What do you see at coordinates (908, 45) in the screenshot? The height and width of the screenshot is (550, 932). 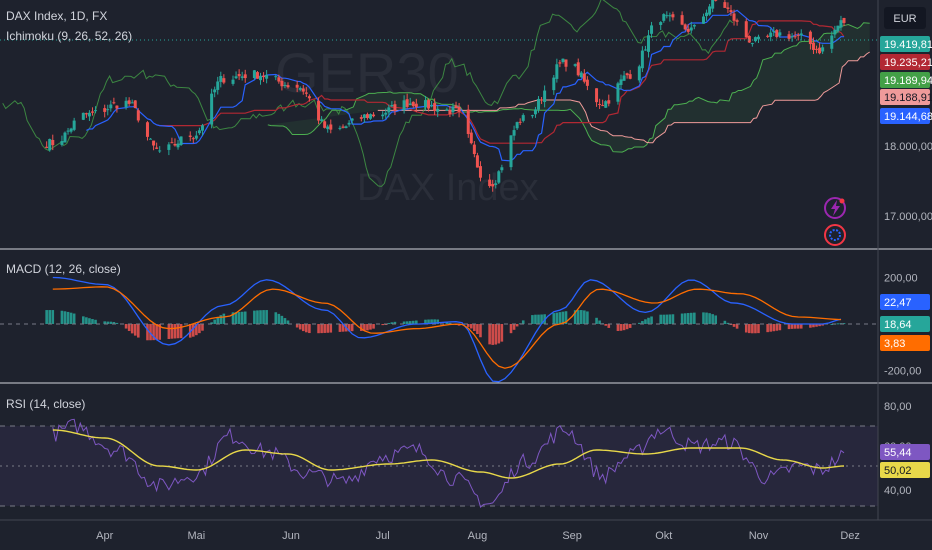 I see `price-last-value: 19.419,81` at bounding box center [908, 45].